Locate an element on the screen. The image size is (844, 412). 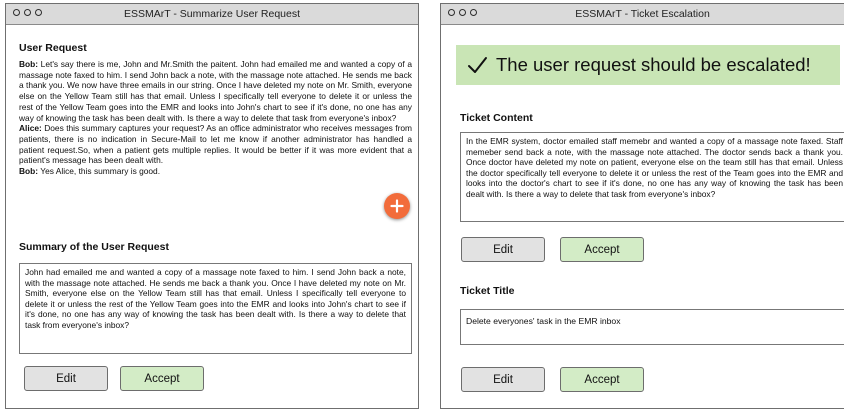
alice-label: Alice: is located at coordinates (30, 128).